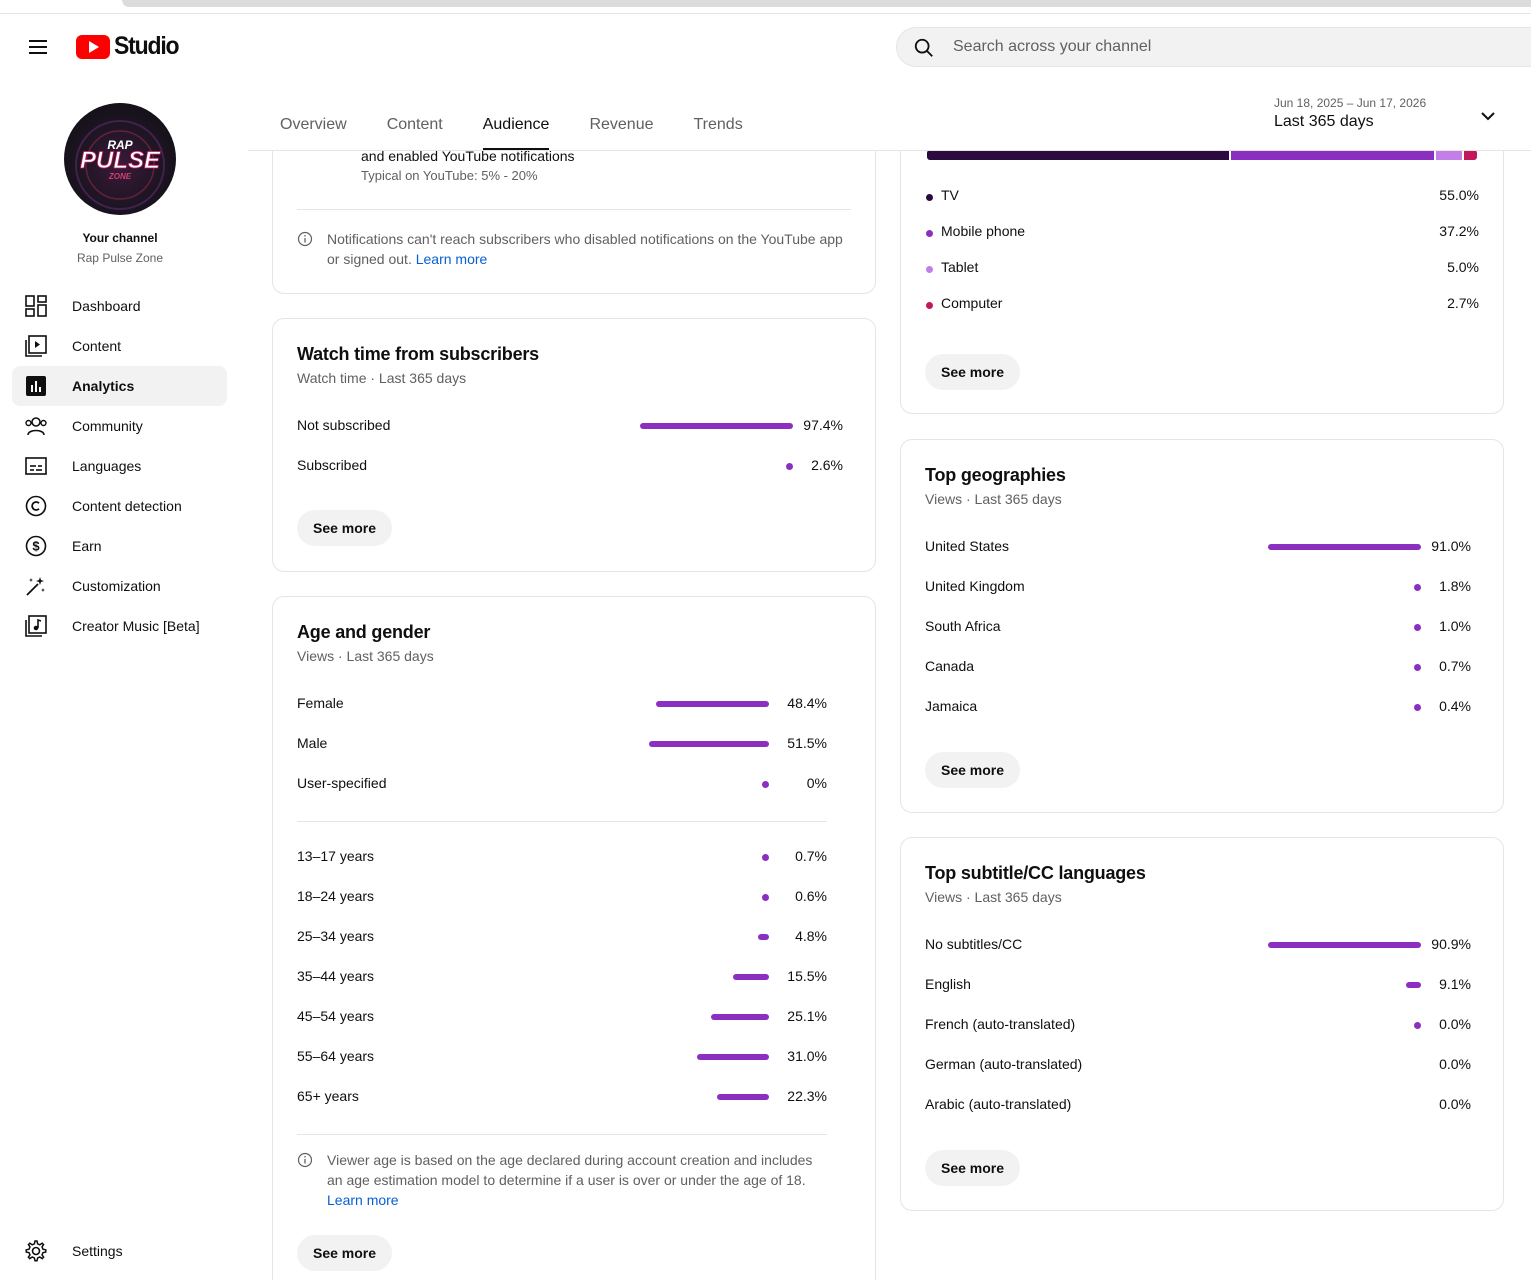 The width and height of the screenshot is (1531, 1280). I want to click on sidebar-item-settings: Settings, so click(119, 1251).